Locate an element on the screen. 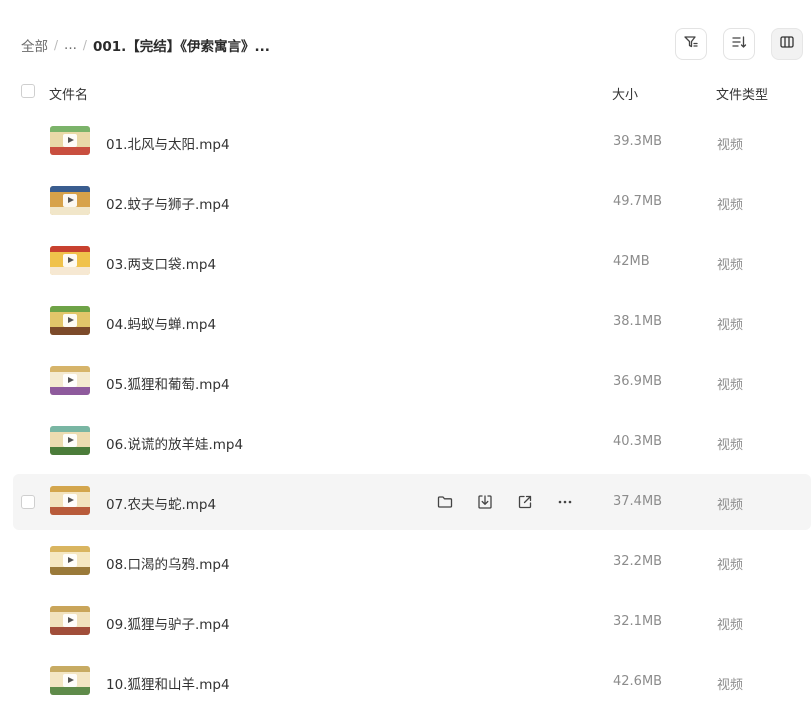 The width and height of the screenshot is (811, 723). open-folder-button is located at coordinates (445, 502).